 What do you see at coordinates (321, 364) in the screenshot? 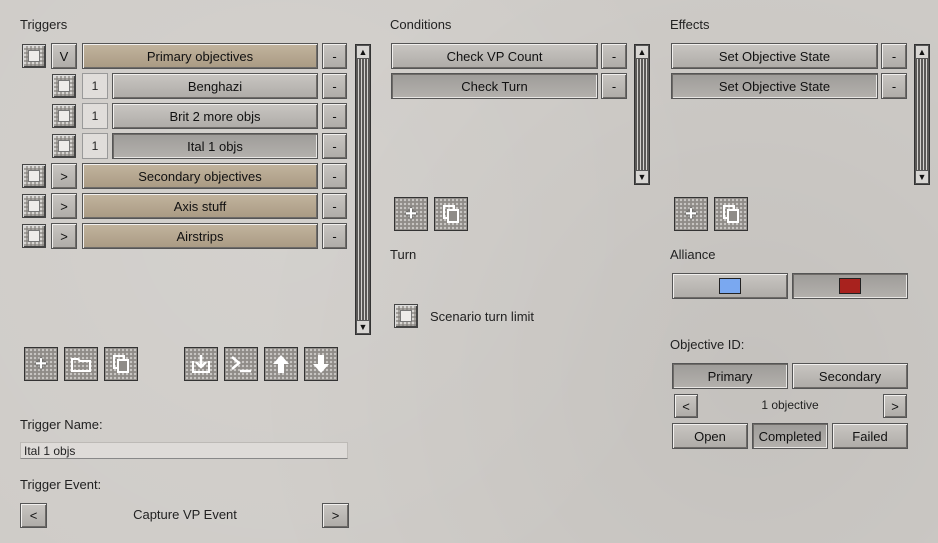
I see `move-down-icon` at bounding box center [321, 364].